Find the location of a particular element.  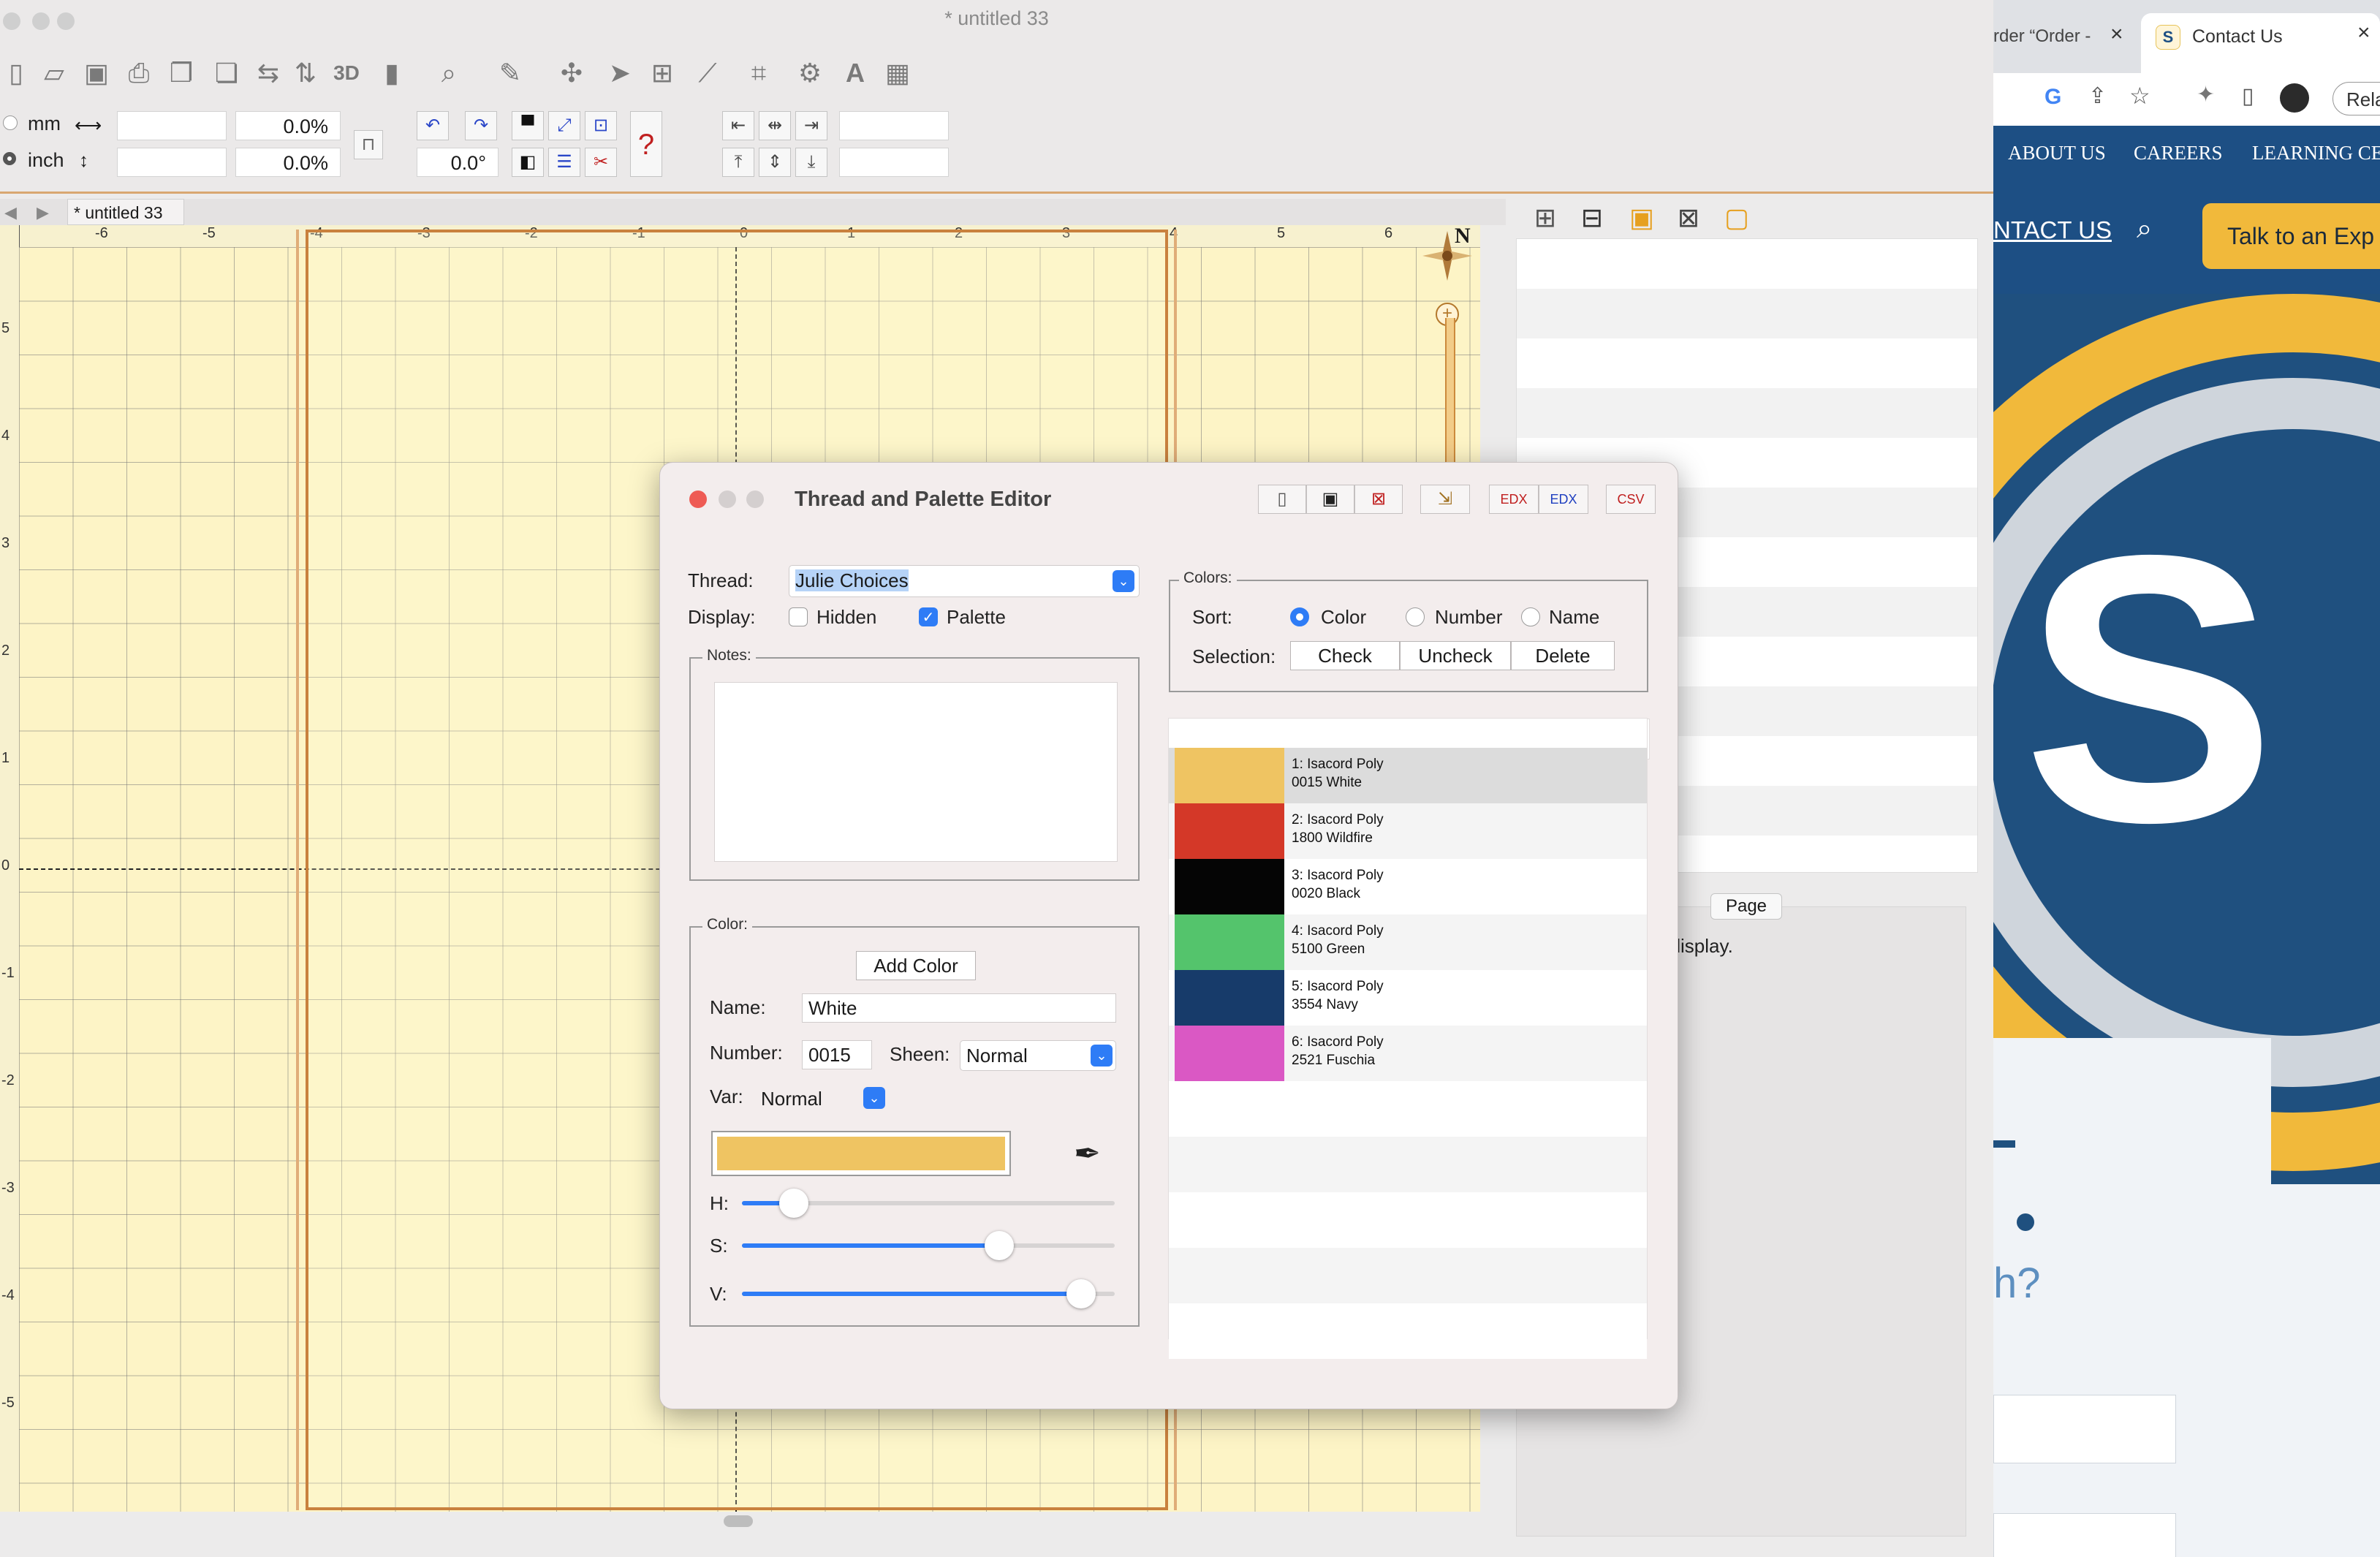

import-edx-icon: EDX is located at coordinates (1563, 499).